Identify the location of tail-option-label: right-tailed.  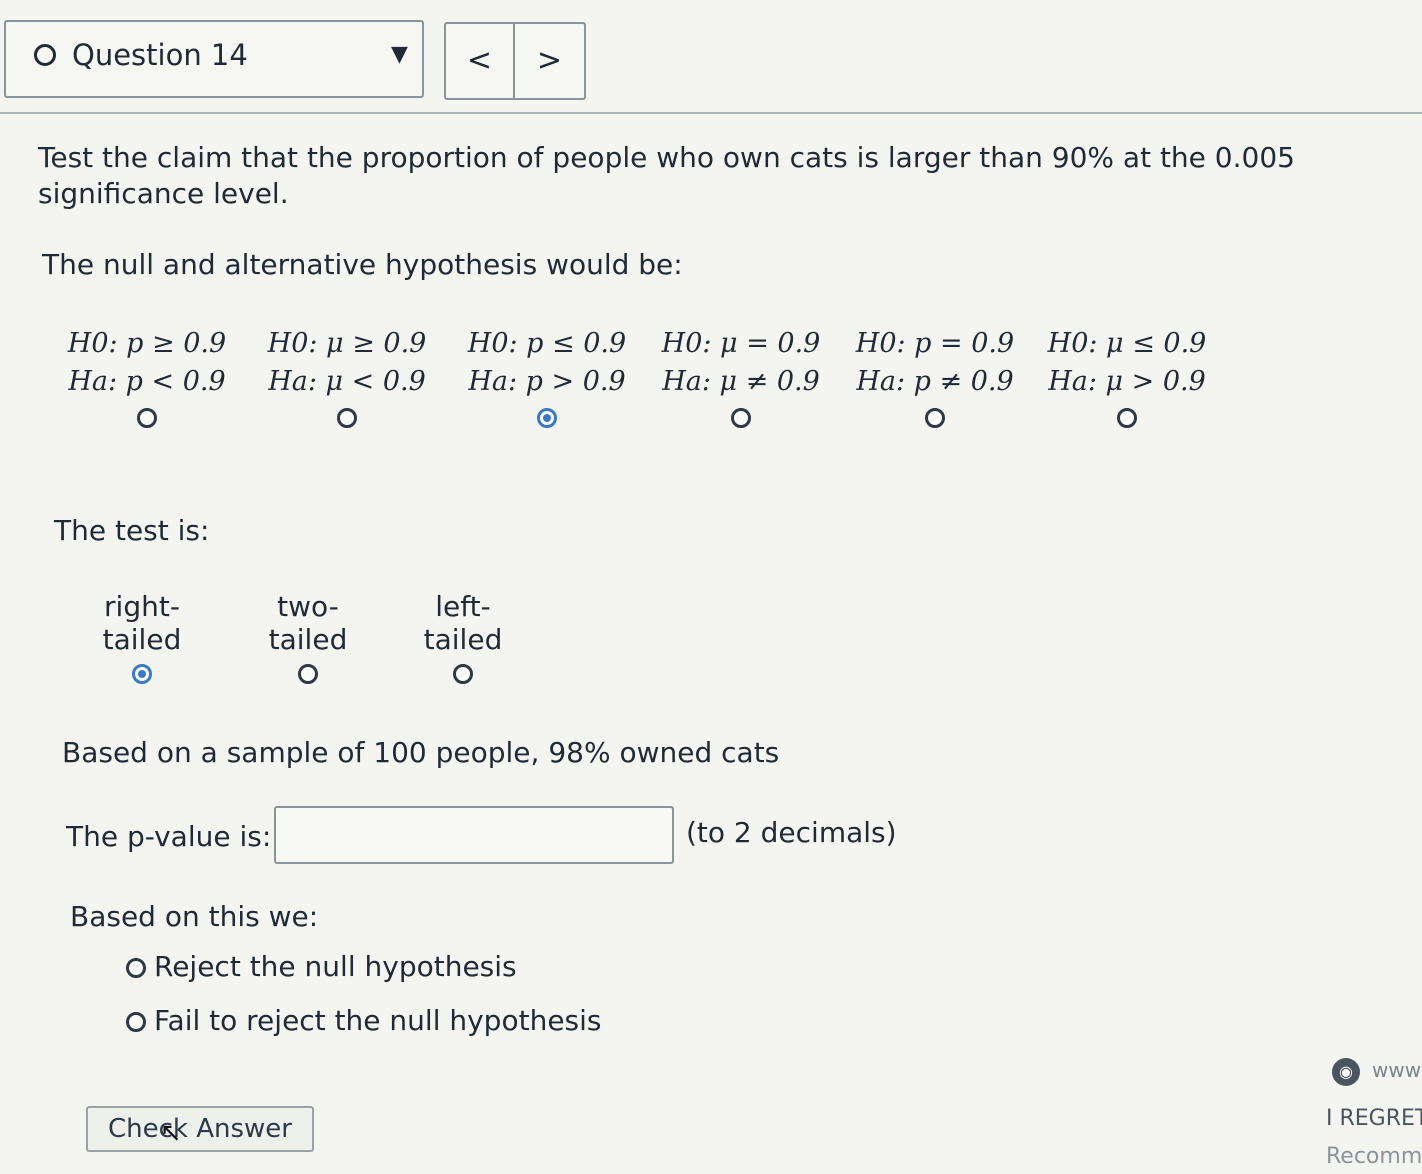
(142, 623).